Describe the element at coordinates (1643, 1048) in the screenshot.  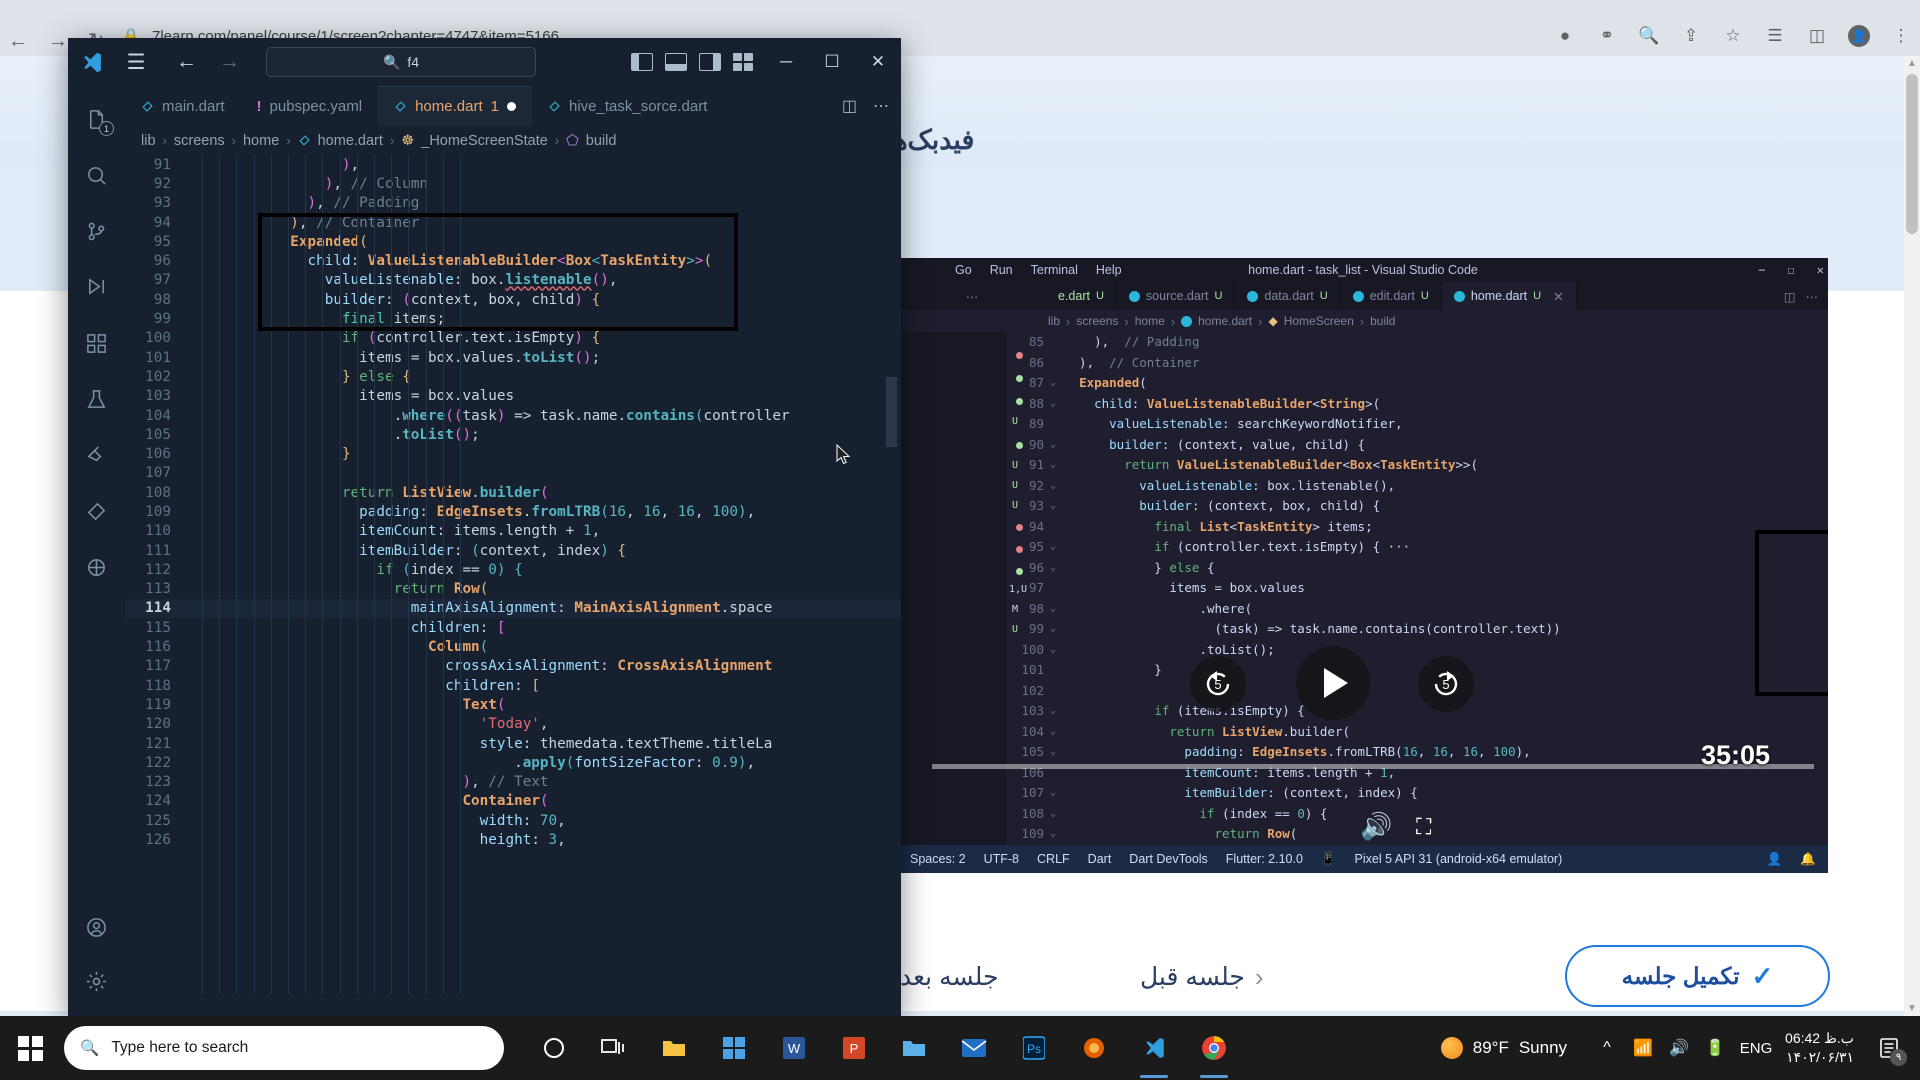
I see `network-icon: 📶` at that location.